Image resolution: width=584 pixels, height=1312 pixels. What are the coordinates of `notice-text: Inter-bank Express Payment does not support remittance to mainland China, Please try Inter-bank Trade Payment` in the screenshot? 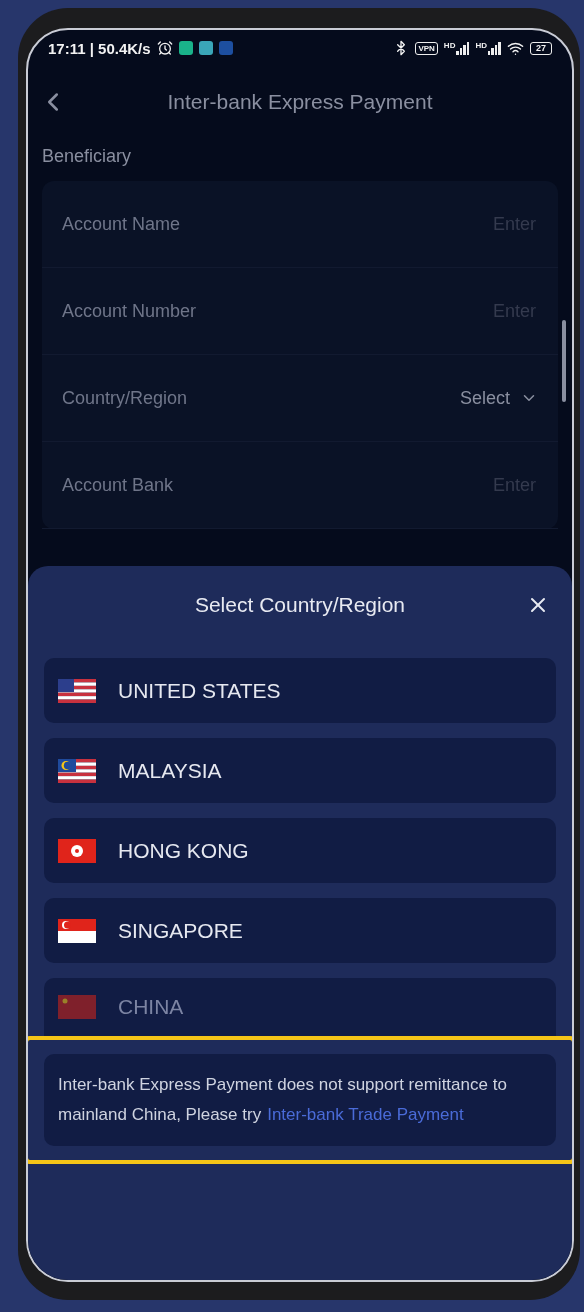 It's located at (283, 1100).